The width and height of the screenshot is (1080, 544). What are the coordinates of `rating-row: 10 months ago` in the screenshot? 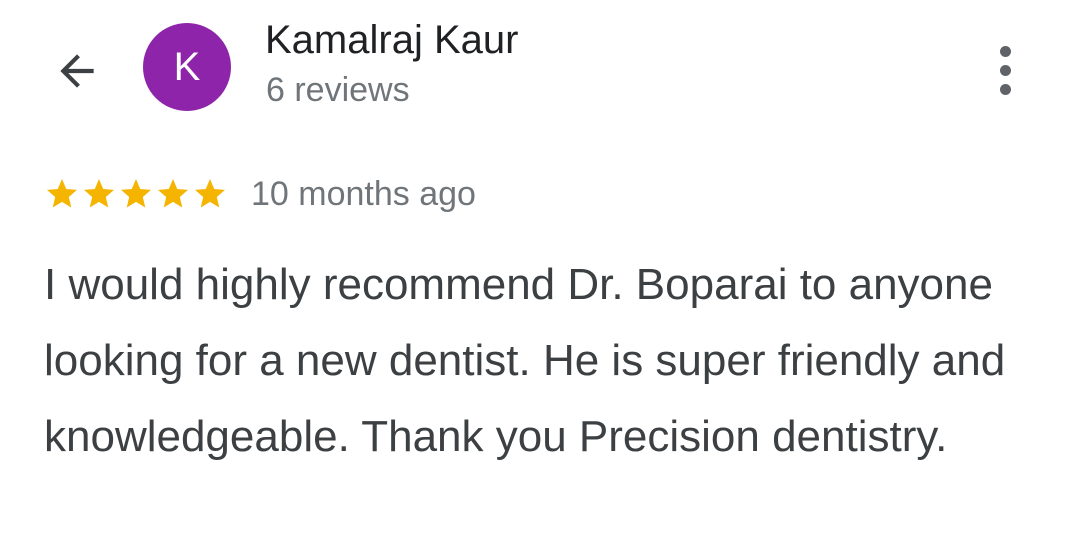 It's located at (260, 194).